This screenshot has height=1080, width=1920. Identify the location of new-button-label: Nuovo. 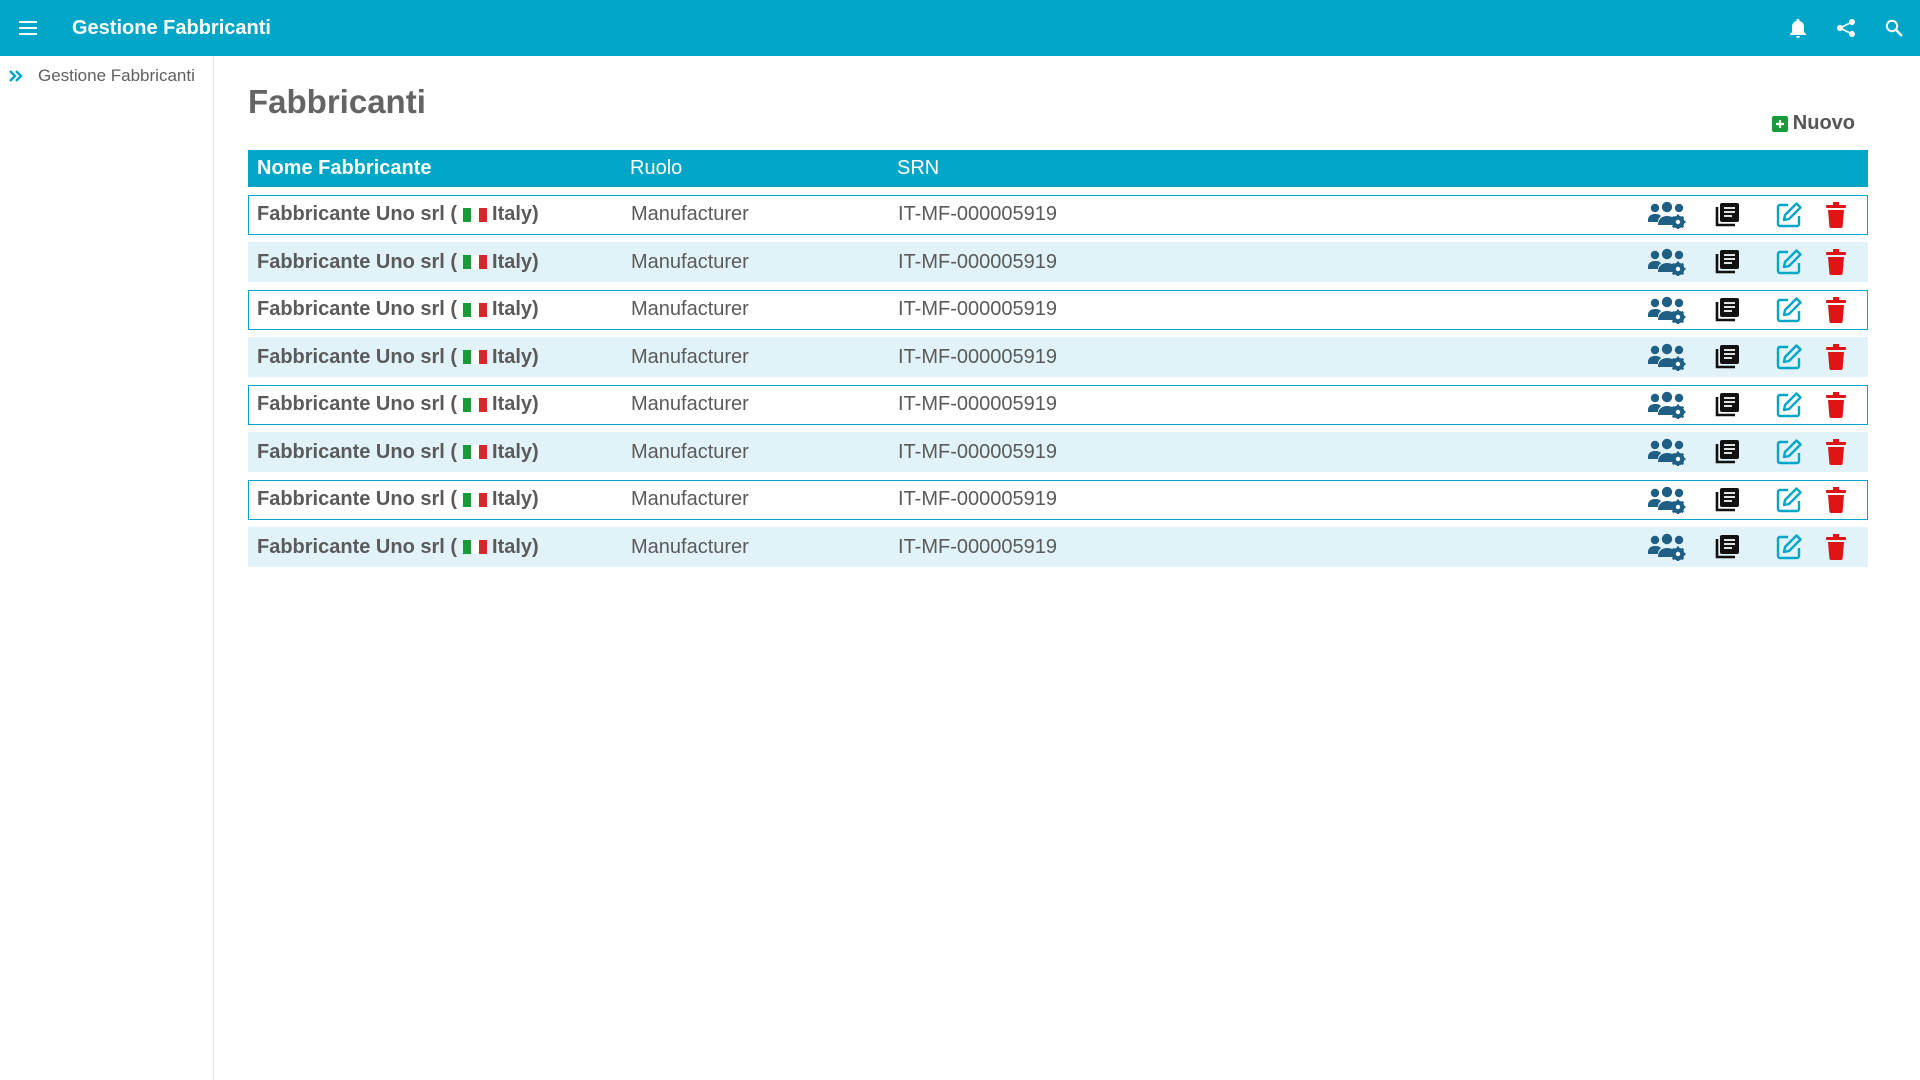
(1823, 123).